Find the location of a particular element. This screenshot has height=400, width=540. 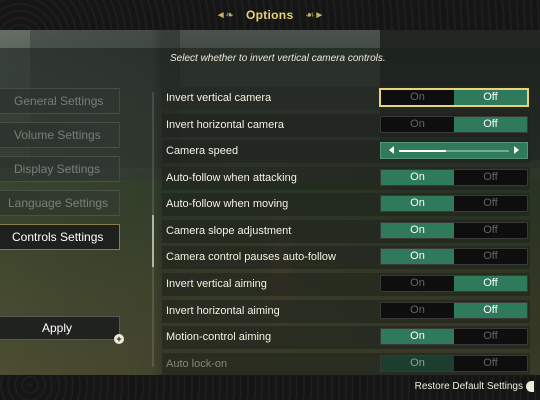

setting-row-auto-follow-moving: Auto-follow when moving On Off is located at coordinates (346, 204).